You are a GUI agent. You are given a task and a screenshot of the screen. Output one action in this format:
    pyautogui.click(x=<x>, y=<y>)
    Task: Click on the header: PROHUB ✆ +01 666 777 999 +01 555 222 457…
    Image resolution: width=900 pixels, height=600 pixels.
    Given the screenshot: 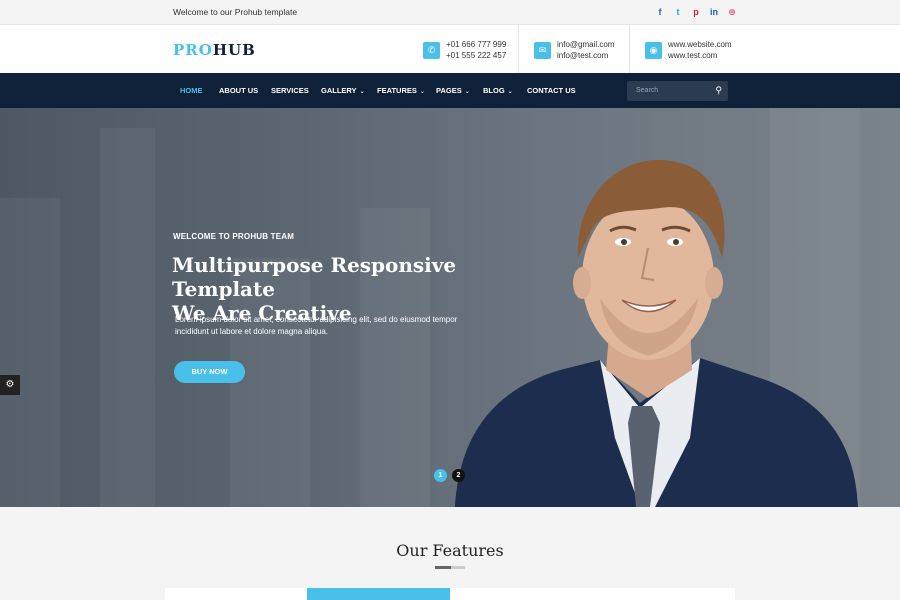 What is the action you would take?
    pyautogui.click(x=450, y=49)
    